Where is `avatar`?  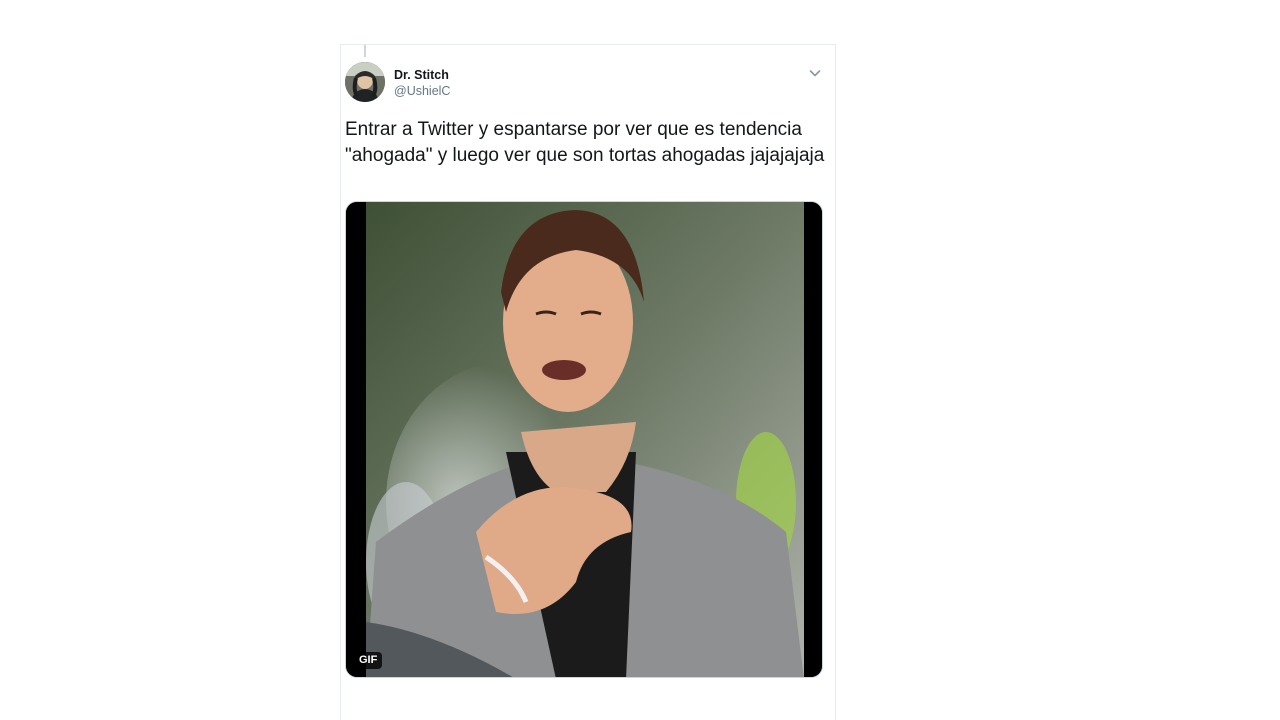 avatar is located at coordinates (365, 82).